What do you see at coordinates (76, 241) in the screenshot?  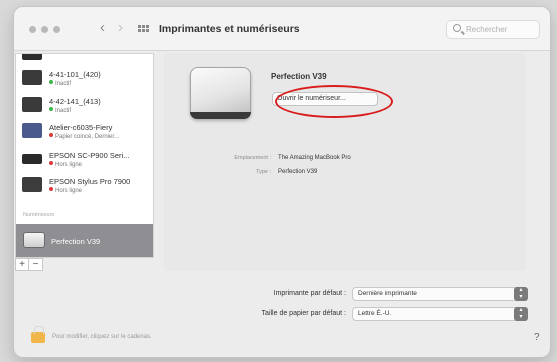 I see `scanner-name: Perfection V39` at bounding box center [76, 241].